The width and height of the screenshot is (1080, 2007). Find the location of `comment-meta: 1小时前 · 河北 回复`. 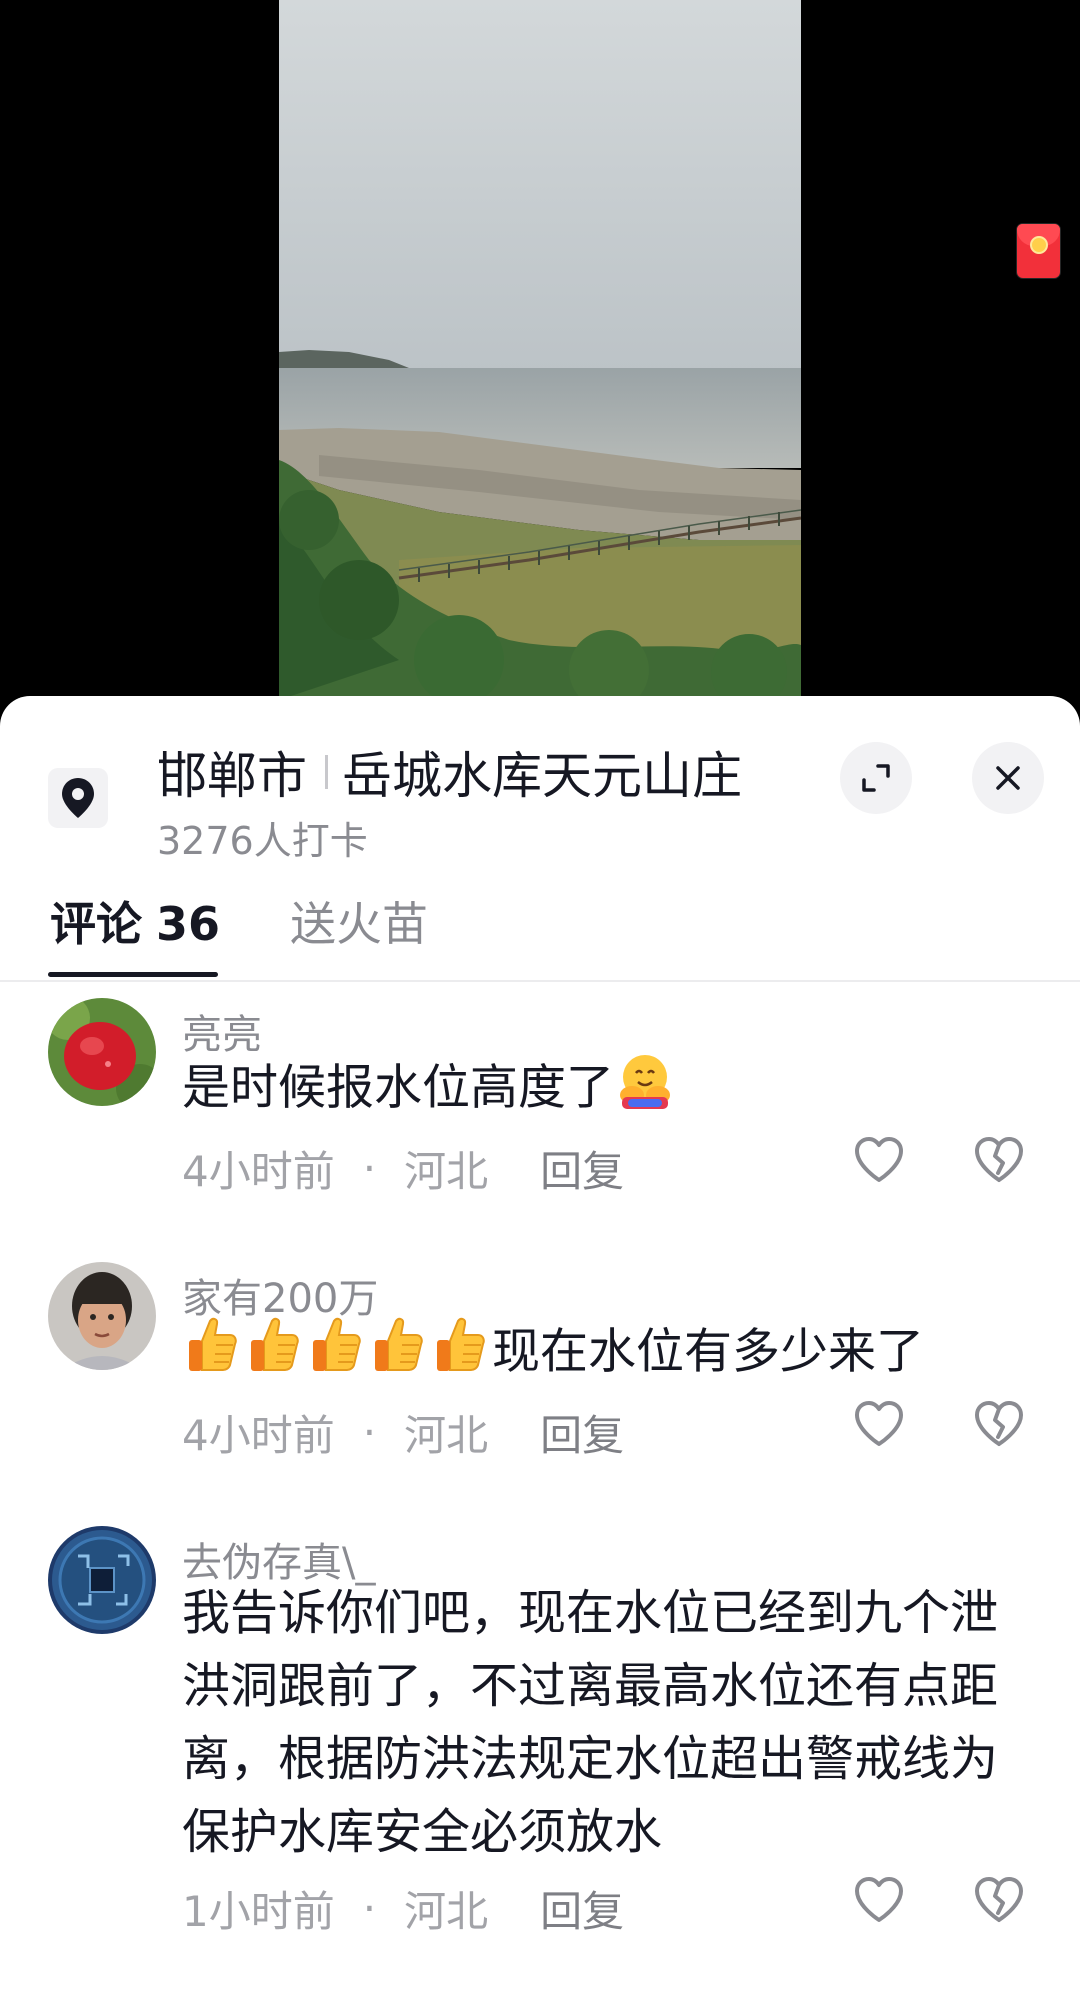

comment-meta: 1小时前 · 河北 回复 is located at coordinates (403, 1908).